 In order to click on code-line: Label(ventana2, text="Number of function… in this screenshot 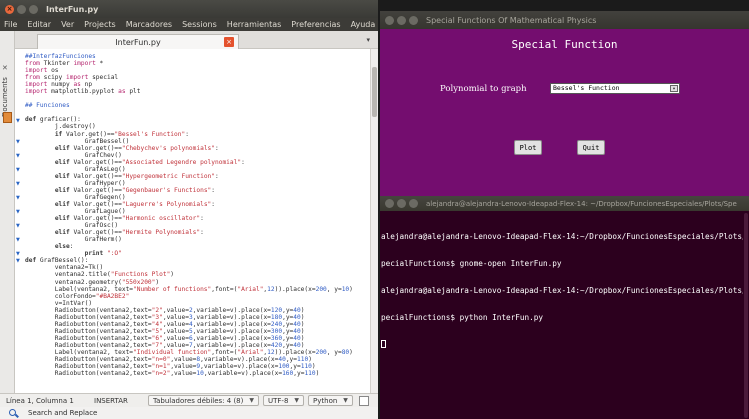, I will do `click(189, 289)`.